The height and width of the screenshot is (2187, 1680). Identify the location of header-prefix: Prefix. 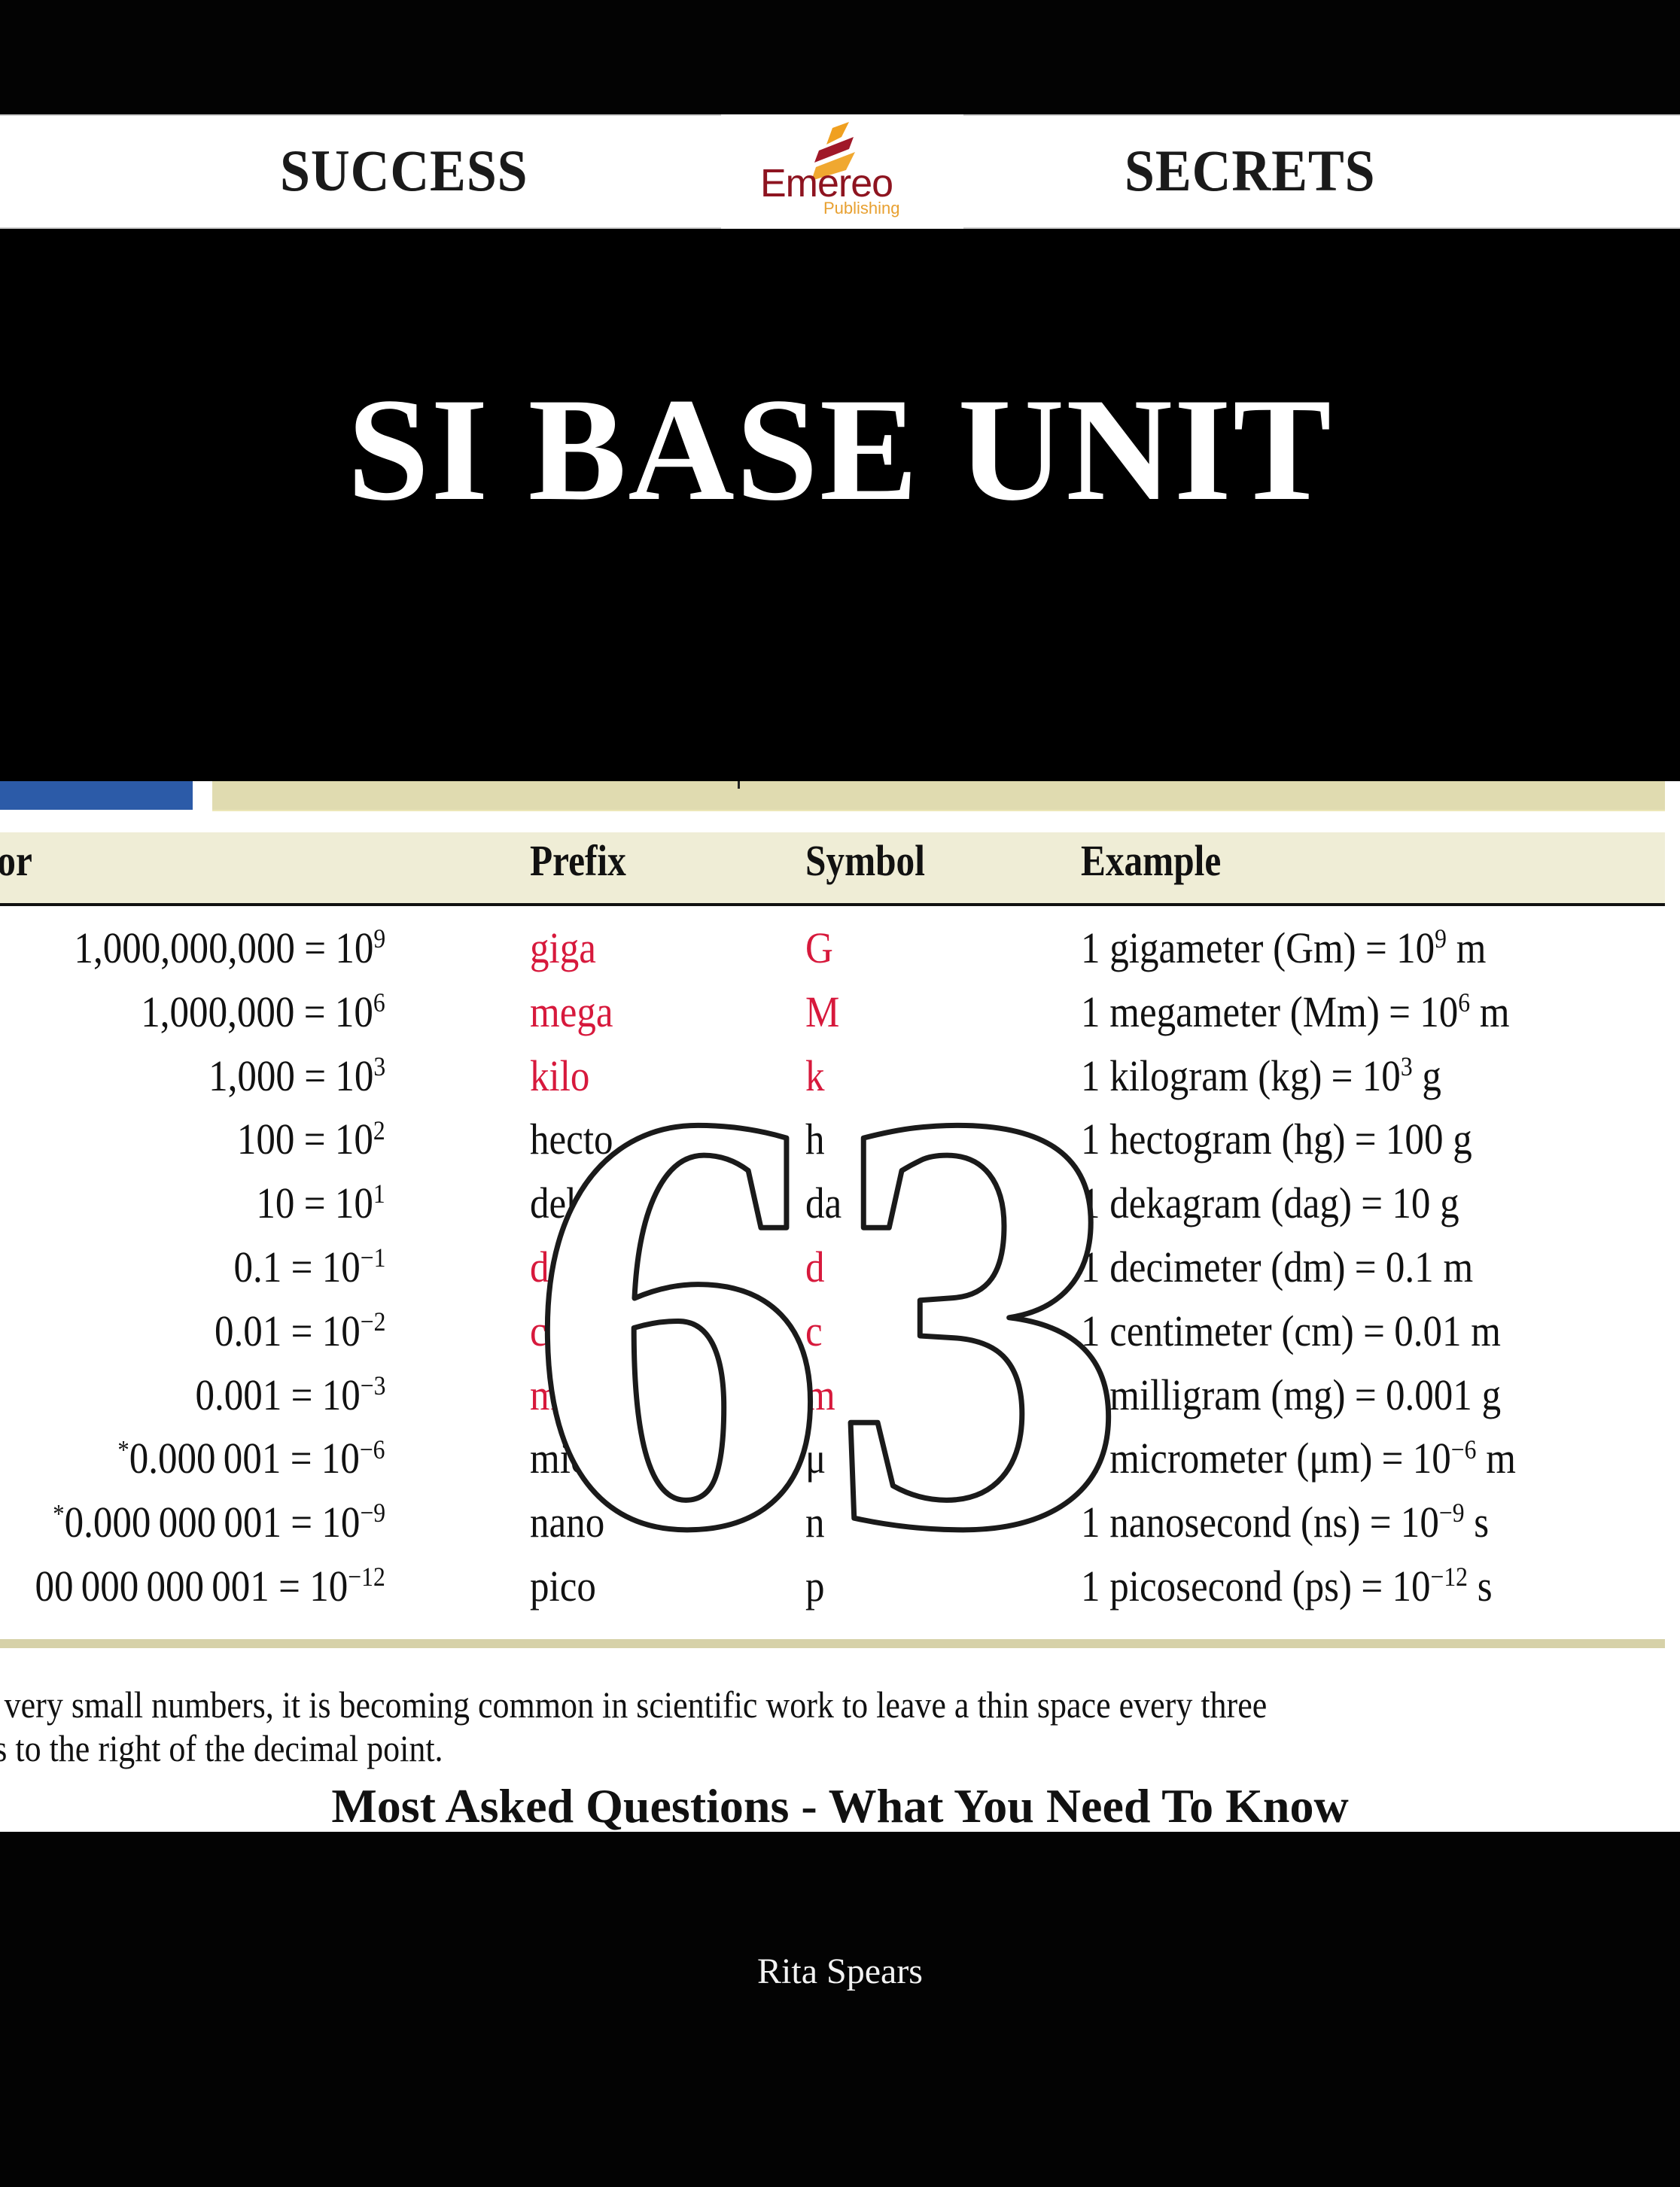
(578, 860).